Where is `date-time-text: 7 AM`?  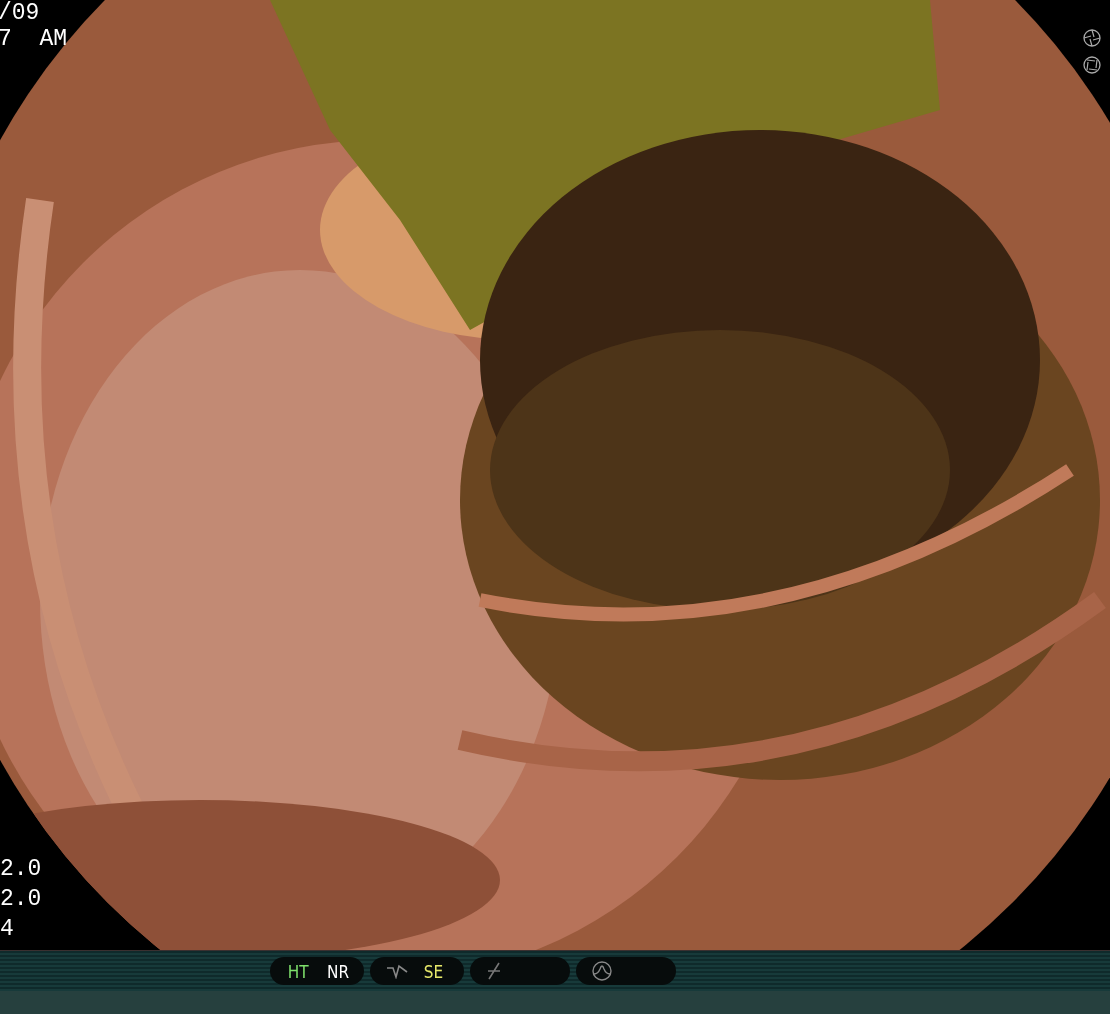 date-time-text: 7 AM is located at coordinates (33, 39).